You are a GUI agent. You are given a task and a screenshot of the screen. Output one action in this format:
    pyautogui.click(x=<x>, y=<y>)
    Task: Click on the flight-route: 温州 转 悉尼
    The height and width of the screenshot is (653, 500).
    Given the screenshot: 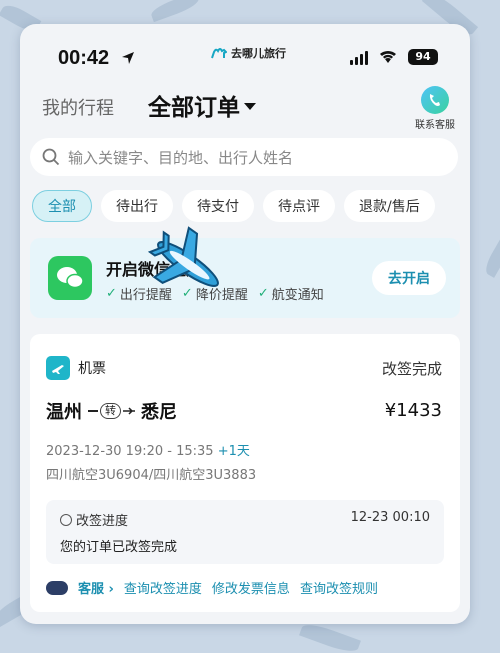 What is the action you would take?
    pyautogui.click(x=111, y=411)
    